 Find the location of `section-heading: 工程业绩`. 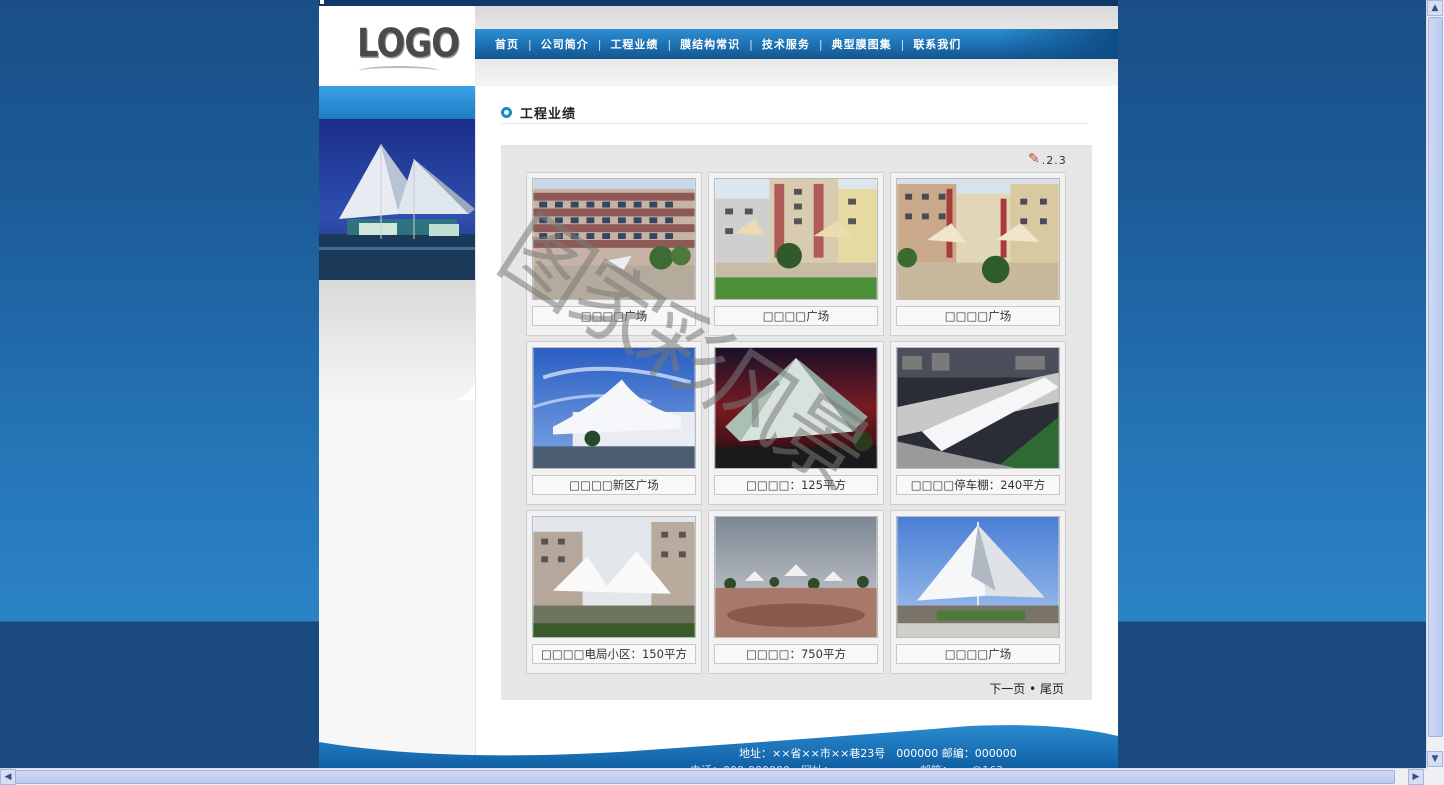

section-heading: 工程业绩 is located at coordinates (538, 112).